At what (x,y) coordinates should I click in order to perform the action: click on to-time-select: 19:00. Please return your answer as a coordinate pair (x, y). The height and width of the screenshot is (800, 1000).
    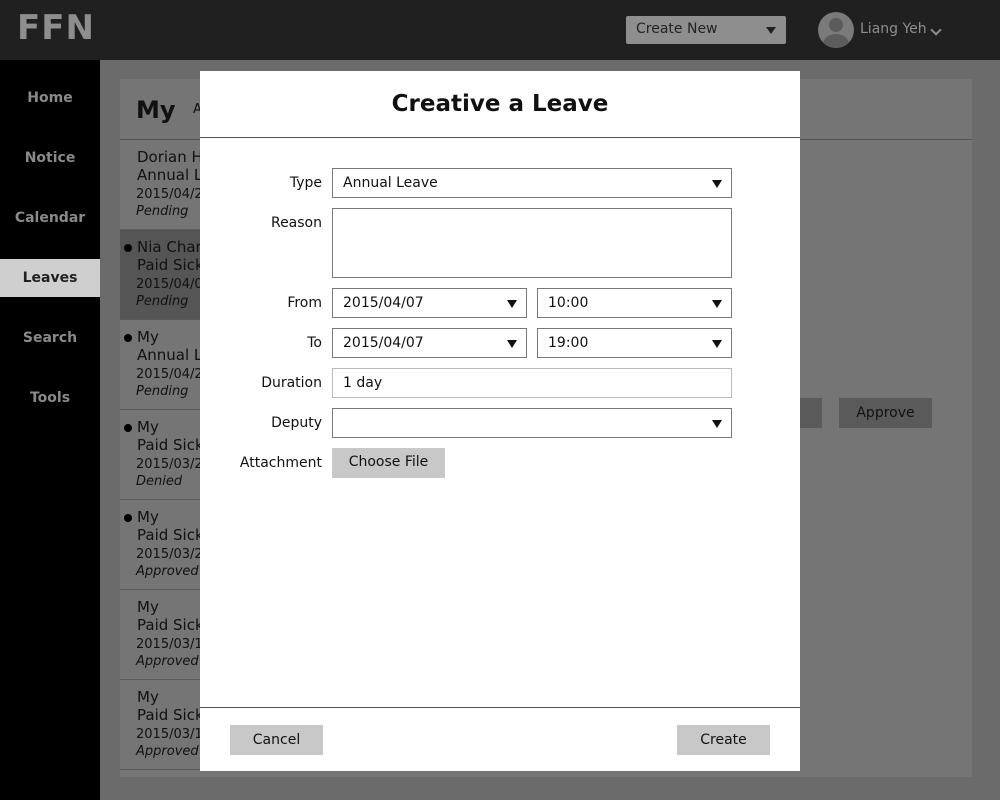
    Looking at the image, I should click on (634, 343).